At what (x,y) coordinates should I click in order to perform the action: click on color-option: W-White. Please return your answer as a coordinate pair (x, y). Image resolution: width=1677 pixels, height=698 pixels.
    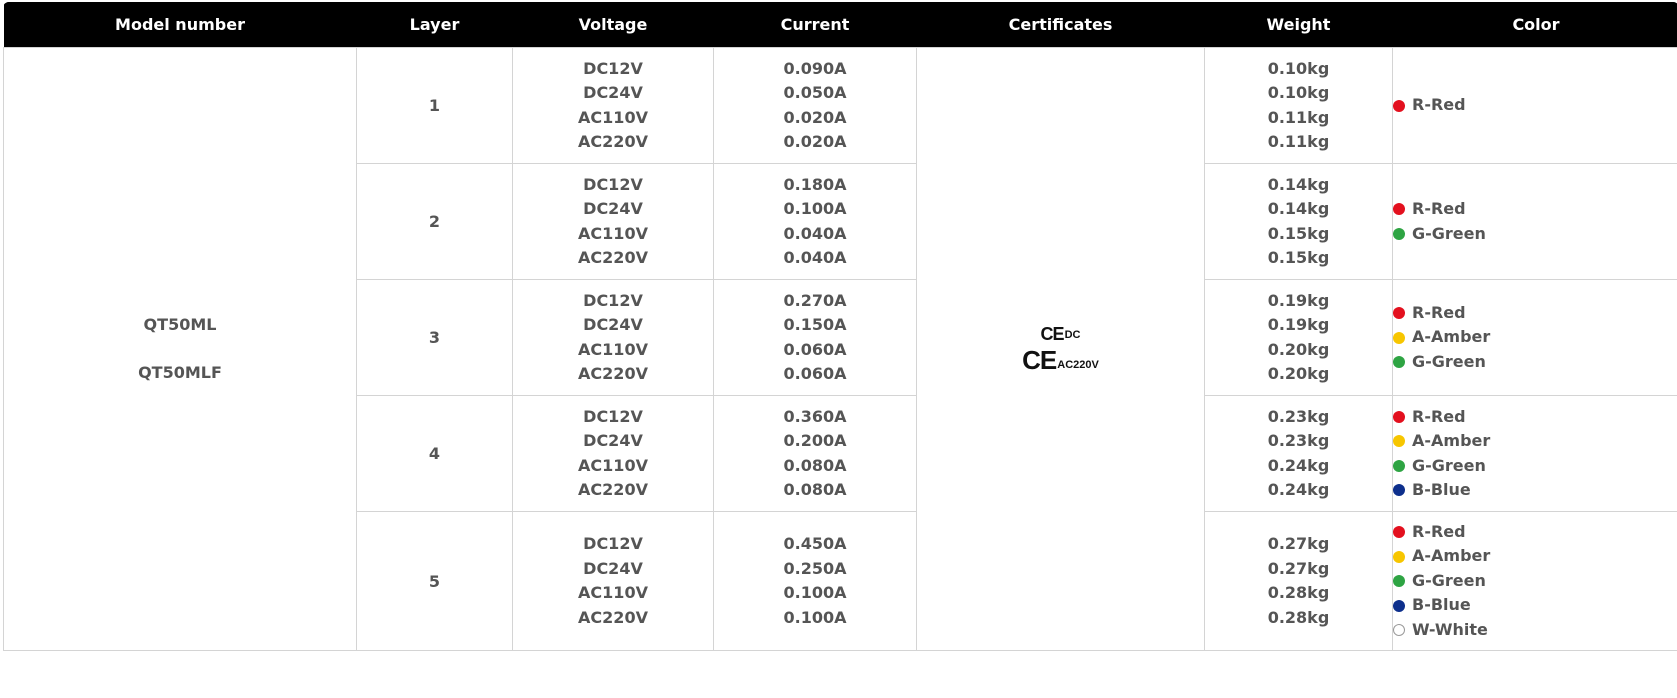
    Looking at the image, I should click on (1535, 630).